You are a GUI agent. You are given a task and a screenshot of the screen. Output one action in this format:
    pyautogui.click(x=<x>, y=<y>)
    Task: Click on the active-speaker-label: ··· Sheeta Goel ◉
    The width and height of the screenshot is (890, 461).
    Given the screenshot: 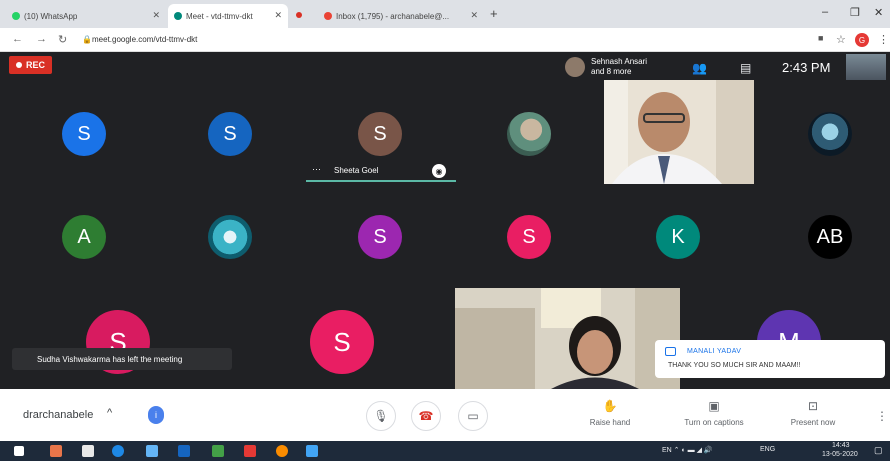 What is the action you would take?
    pyautogui.click(x=381, y=172)
    